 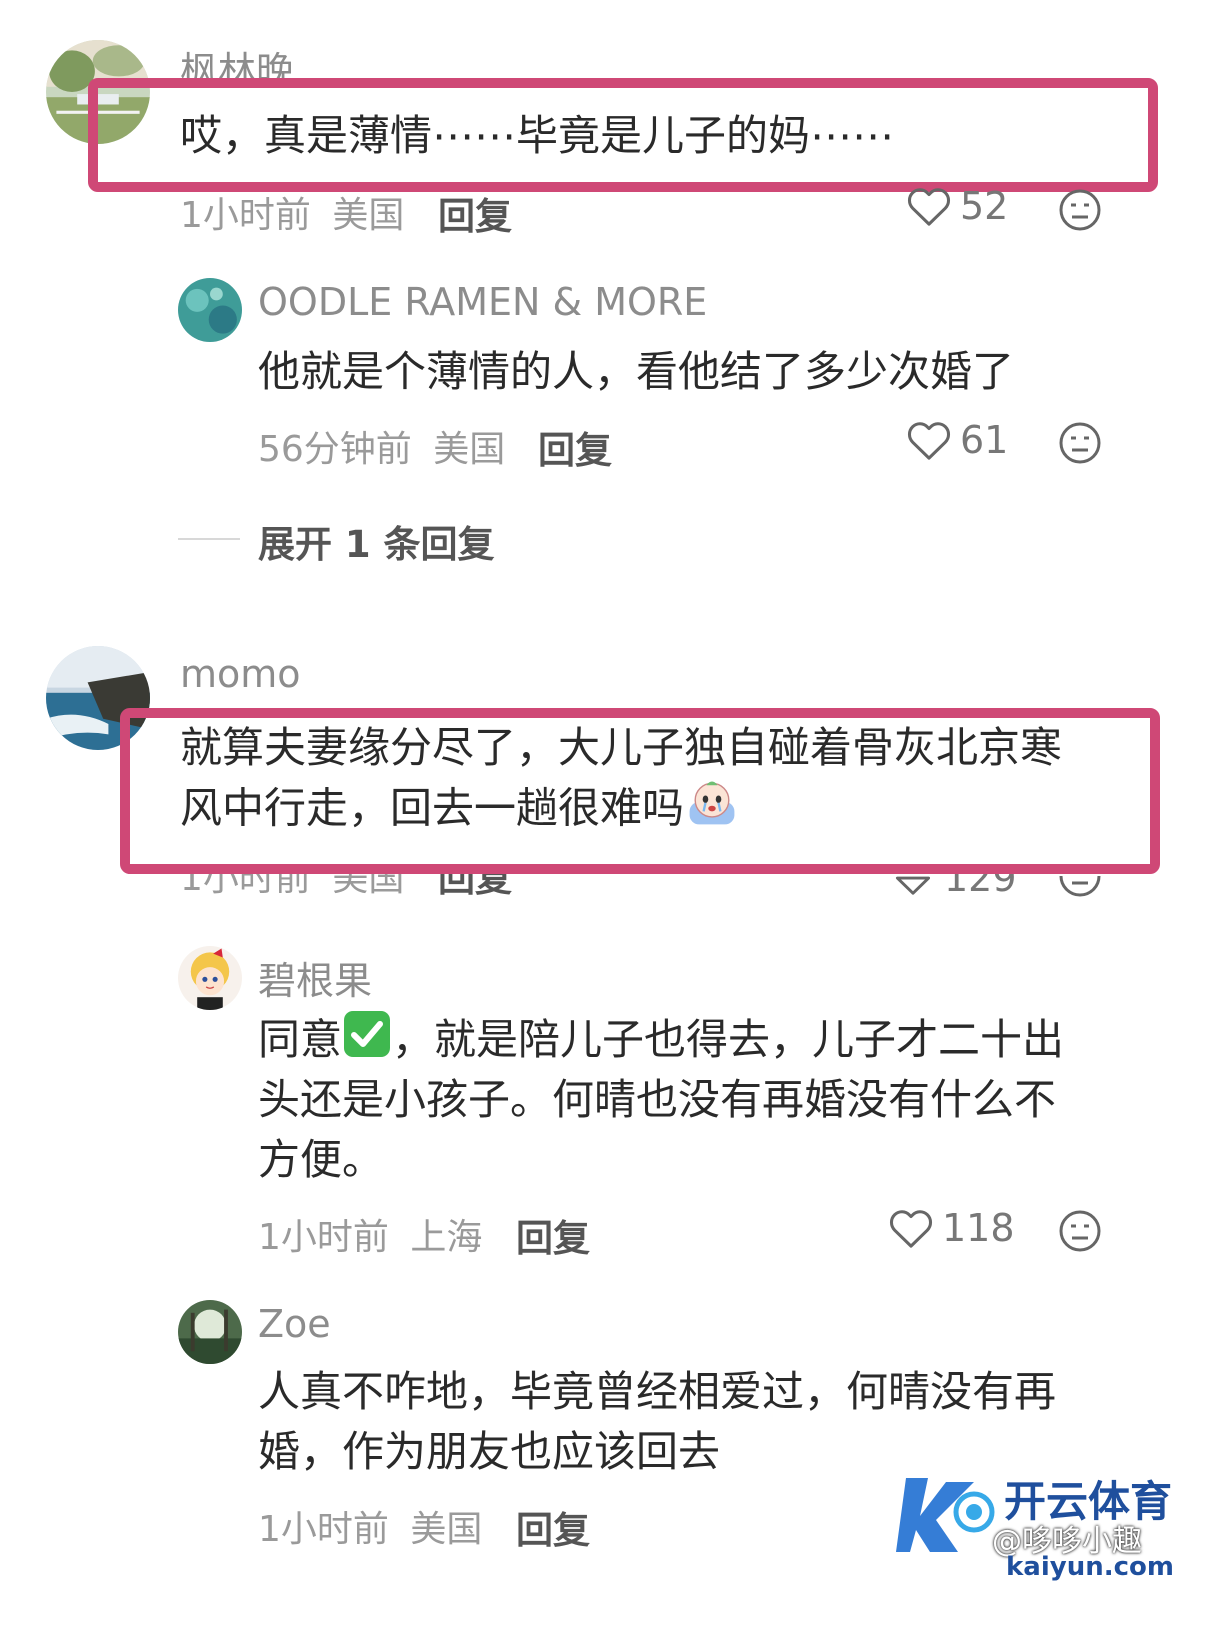 I want to click on comment-text-line-1: 人真不咋地，毕竟曾经相爱过，何晴没有再, so click(x=657, y=1391).